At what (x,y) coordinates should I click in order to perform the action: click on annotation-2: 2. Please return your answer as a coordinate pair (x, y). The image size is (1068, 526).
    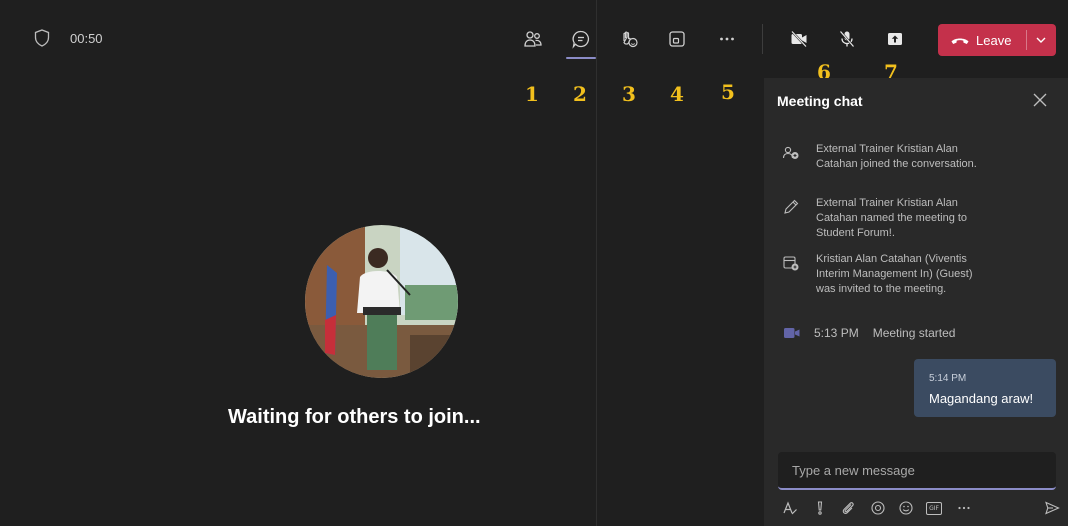
    Looking at the image, I should click on (580, 94).